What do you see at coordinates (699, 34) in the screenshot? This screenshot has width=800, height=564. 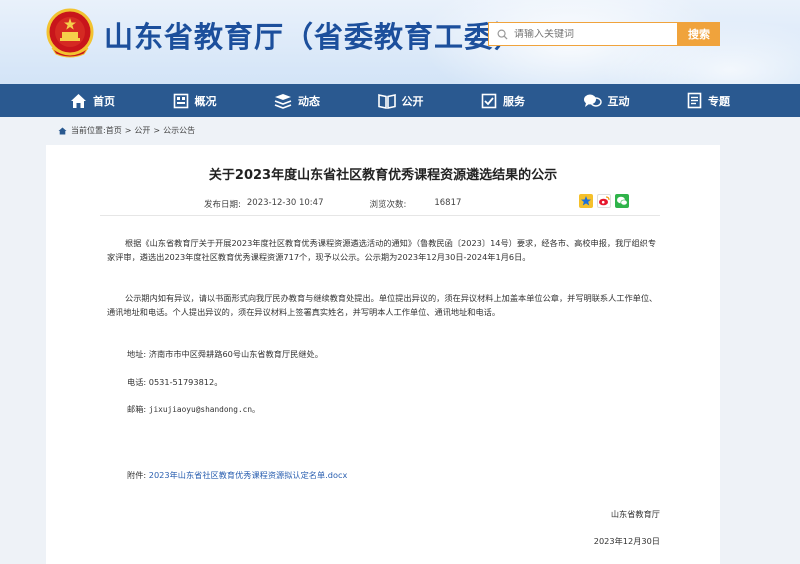 I see `search-button: 搜索` at bounding box center [699, 34].